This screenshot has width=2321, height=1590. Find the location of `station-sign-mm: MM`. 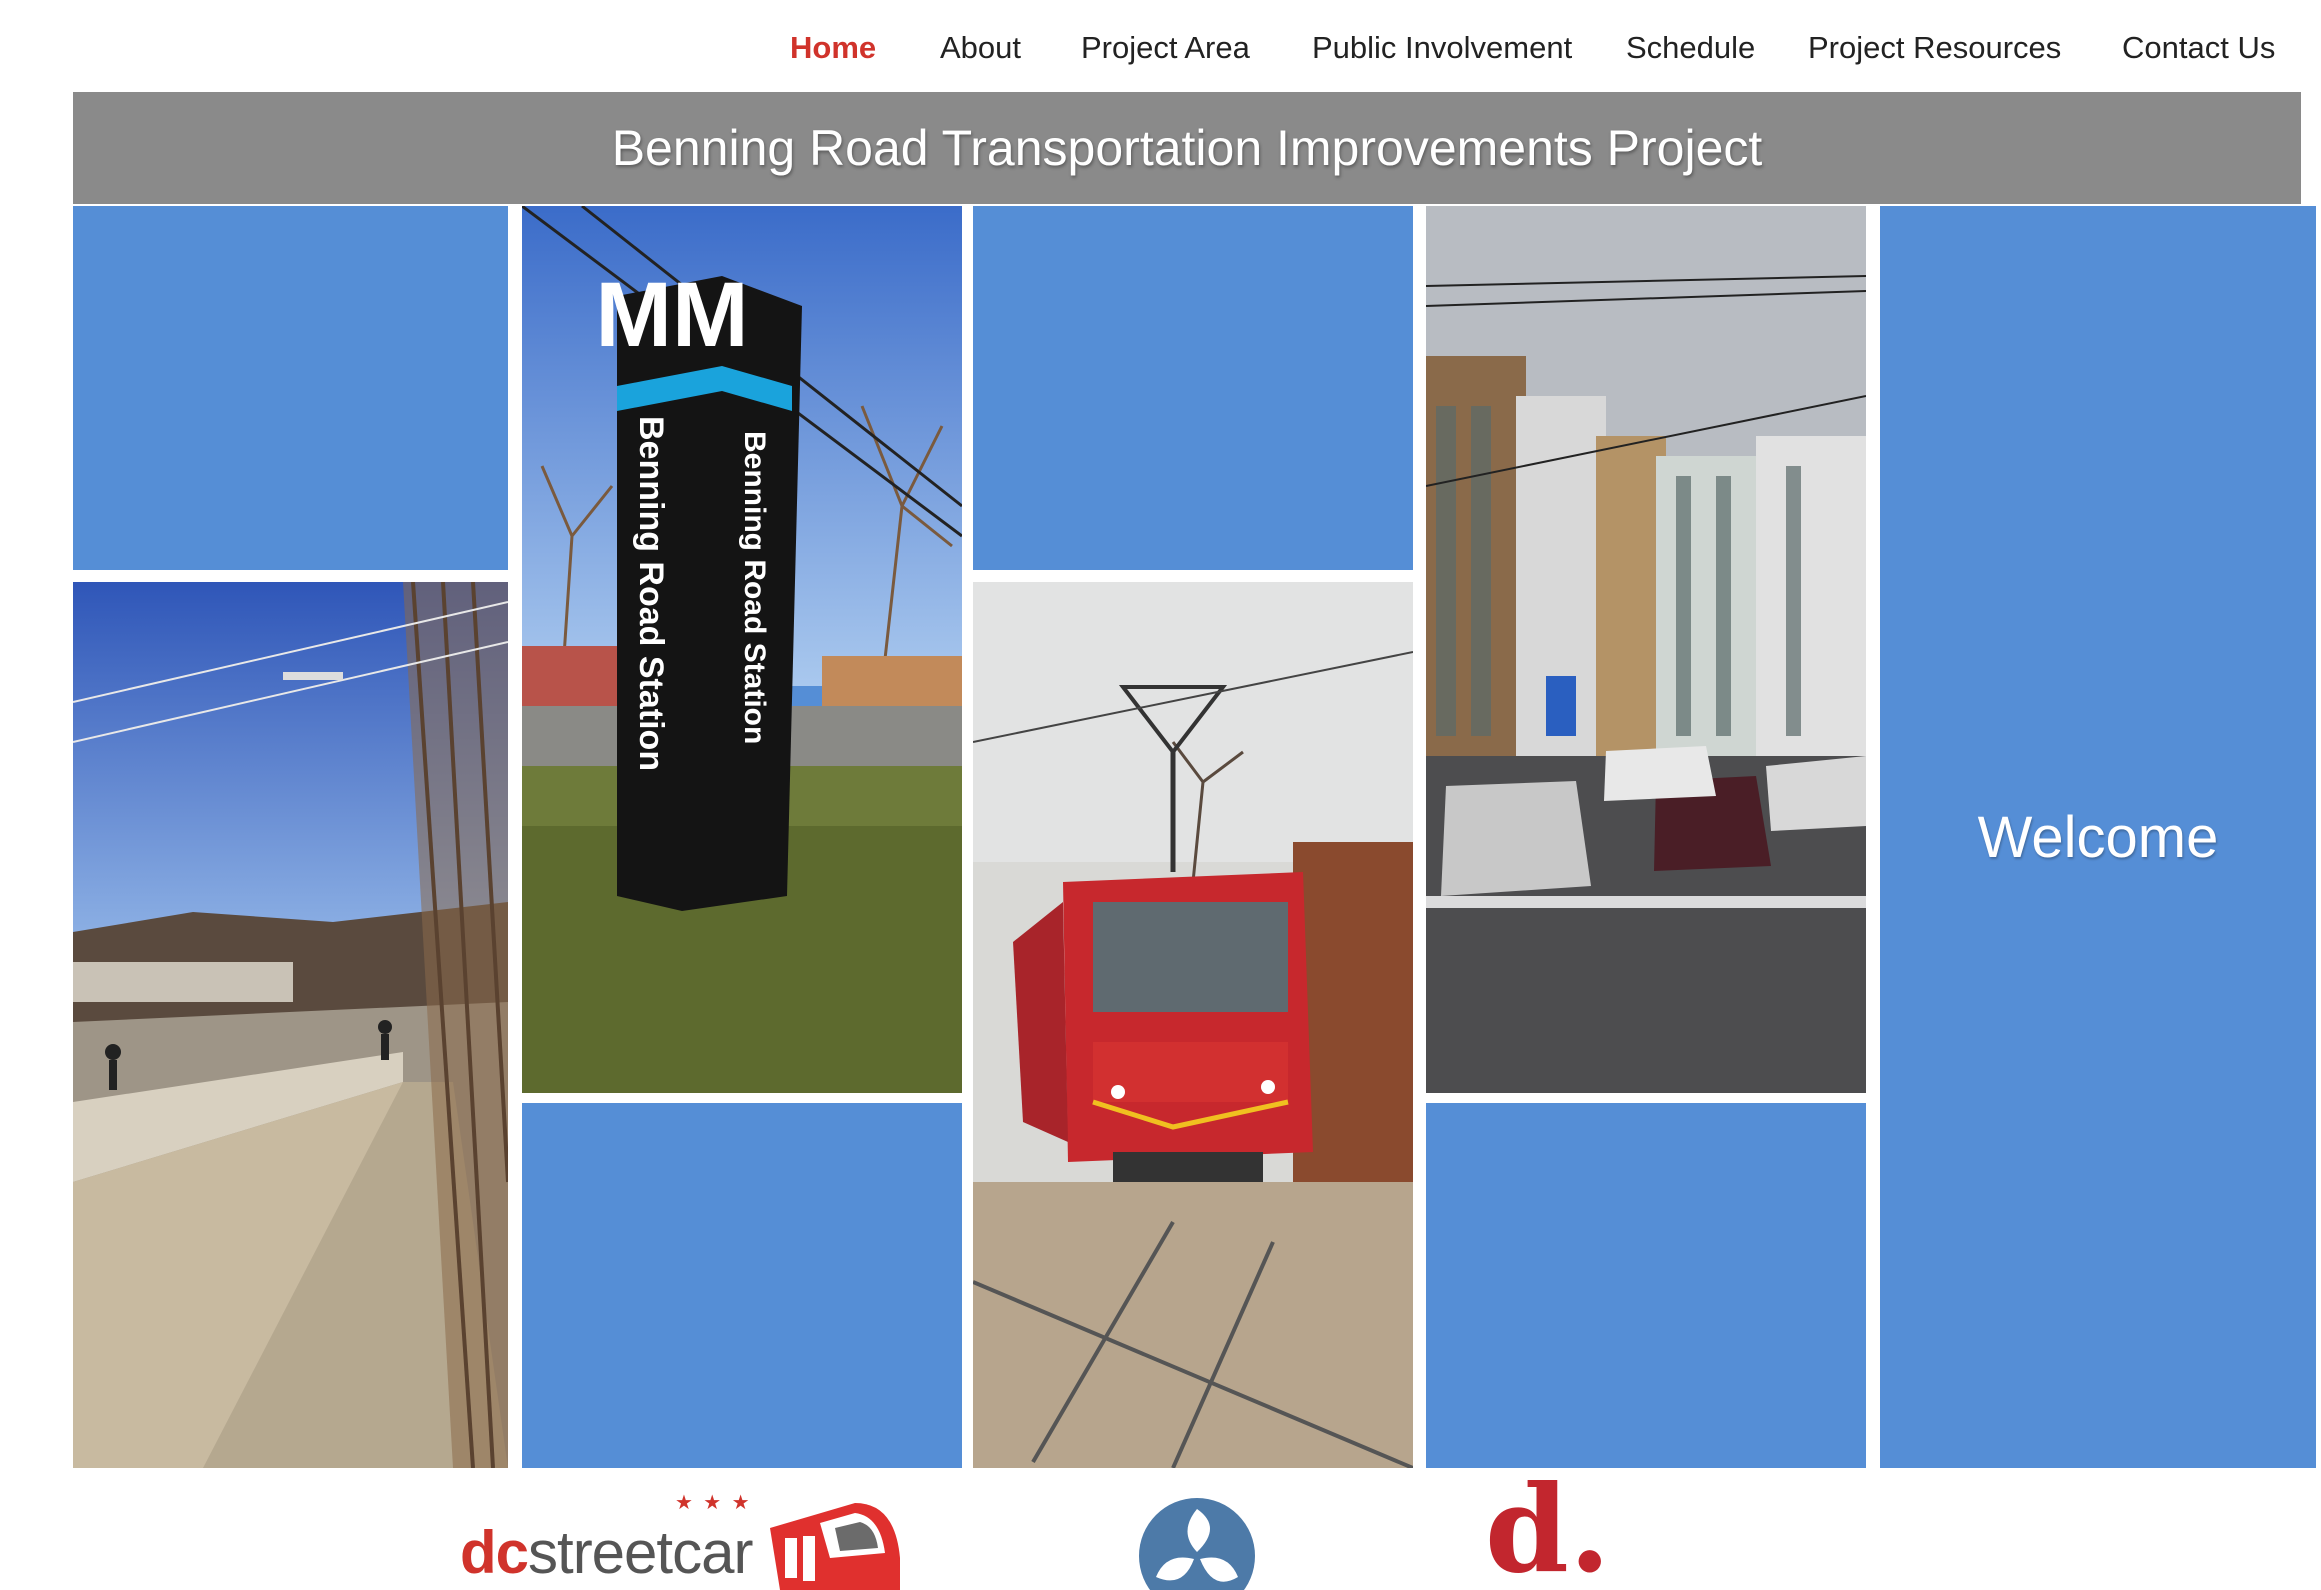

station-sign-mm: MM is located at coordinates (671, 315).